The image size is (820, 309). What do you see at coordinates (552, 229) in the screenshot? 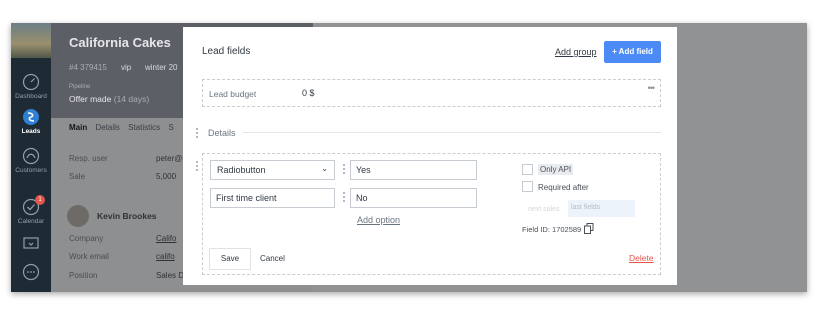
I see `field-id-text: Field ID: 1702589` at bounding box center [552, 229].